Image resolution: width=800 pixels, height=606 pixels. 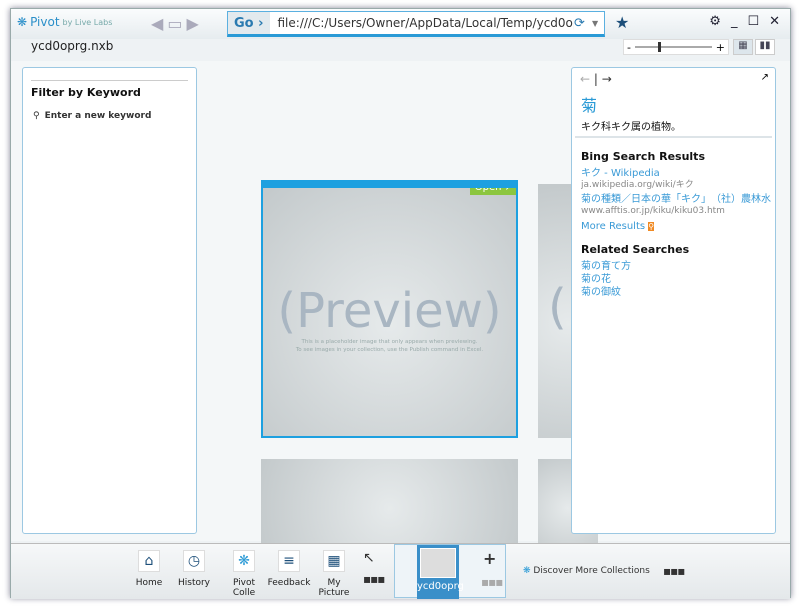 What do you see at coordinates (743, 47) in the screenshot?
I see `grid-view-icon: ▦` at bounding box center [743, 47].